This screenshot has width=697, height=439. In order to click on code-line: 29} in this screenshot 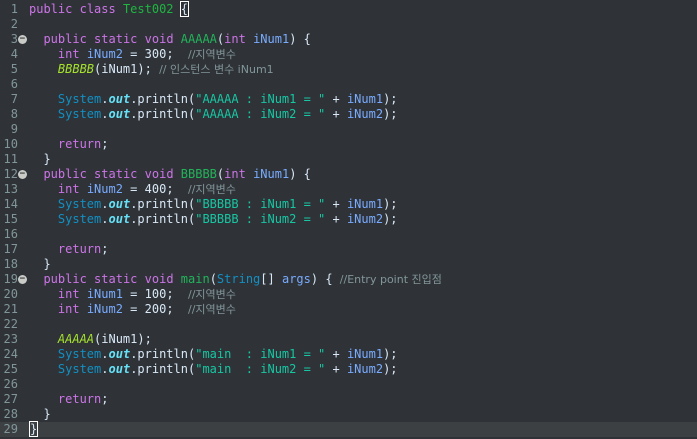, I will do `click(348, 429)`.